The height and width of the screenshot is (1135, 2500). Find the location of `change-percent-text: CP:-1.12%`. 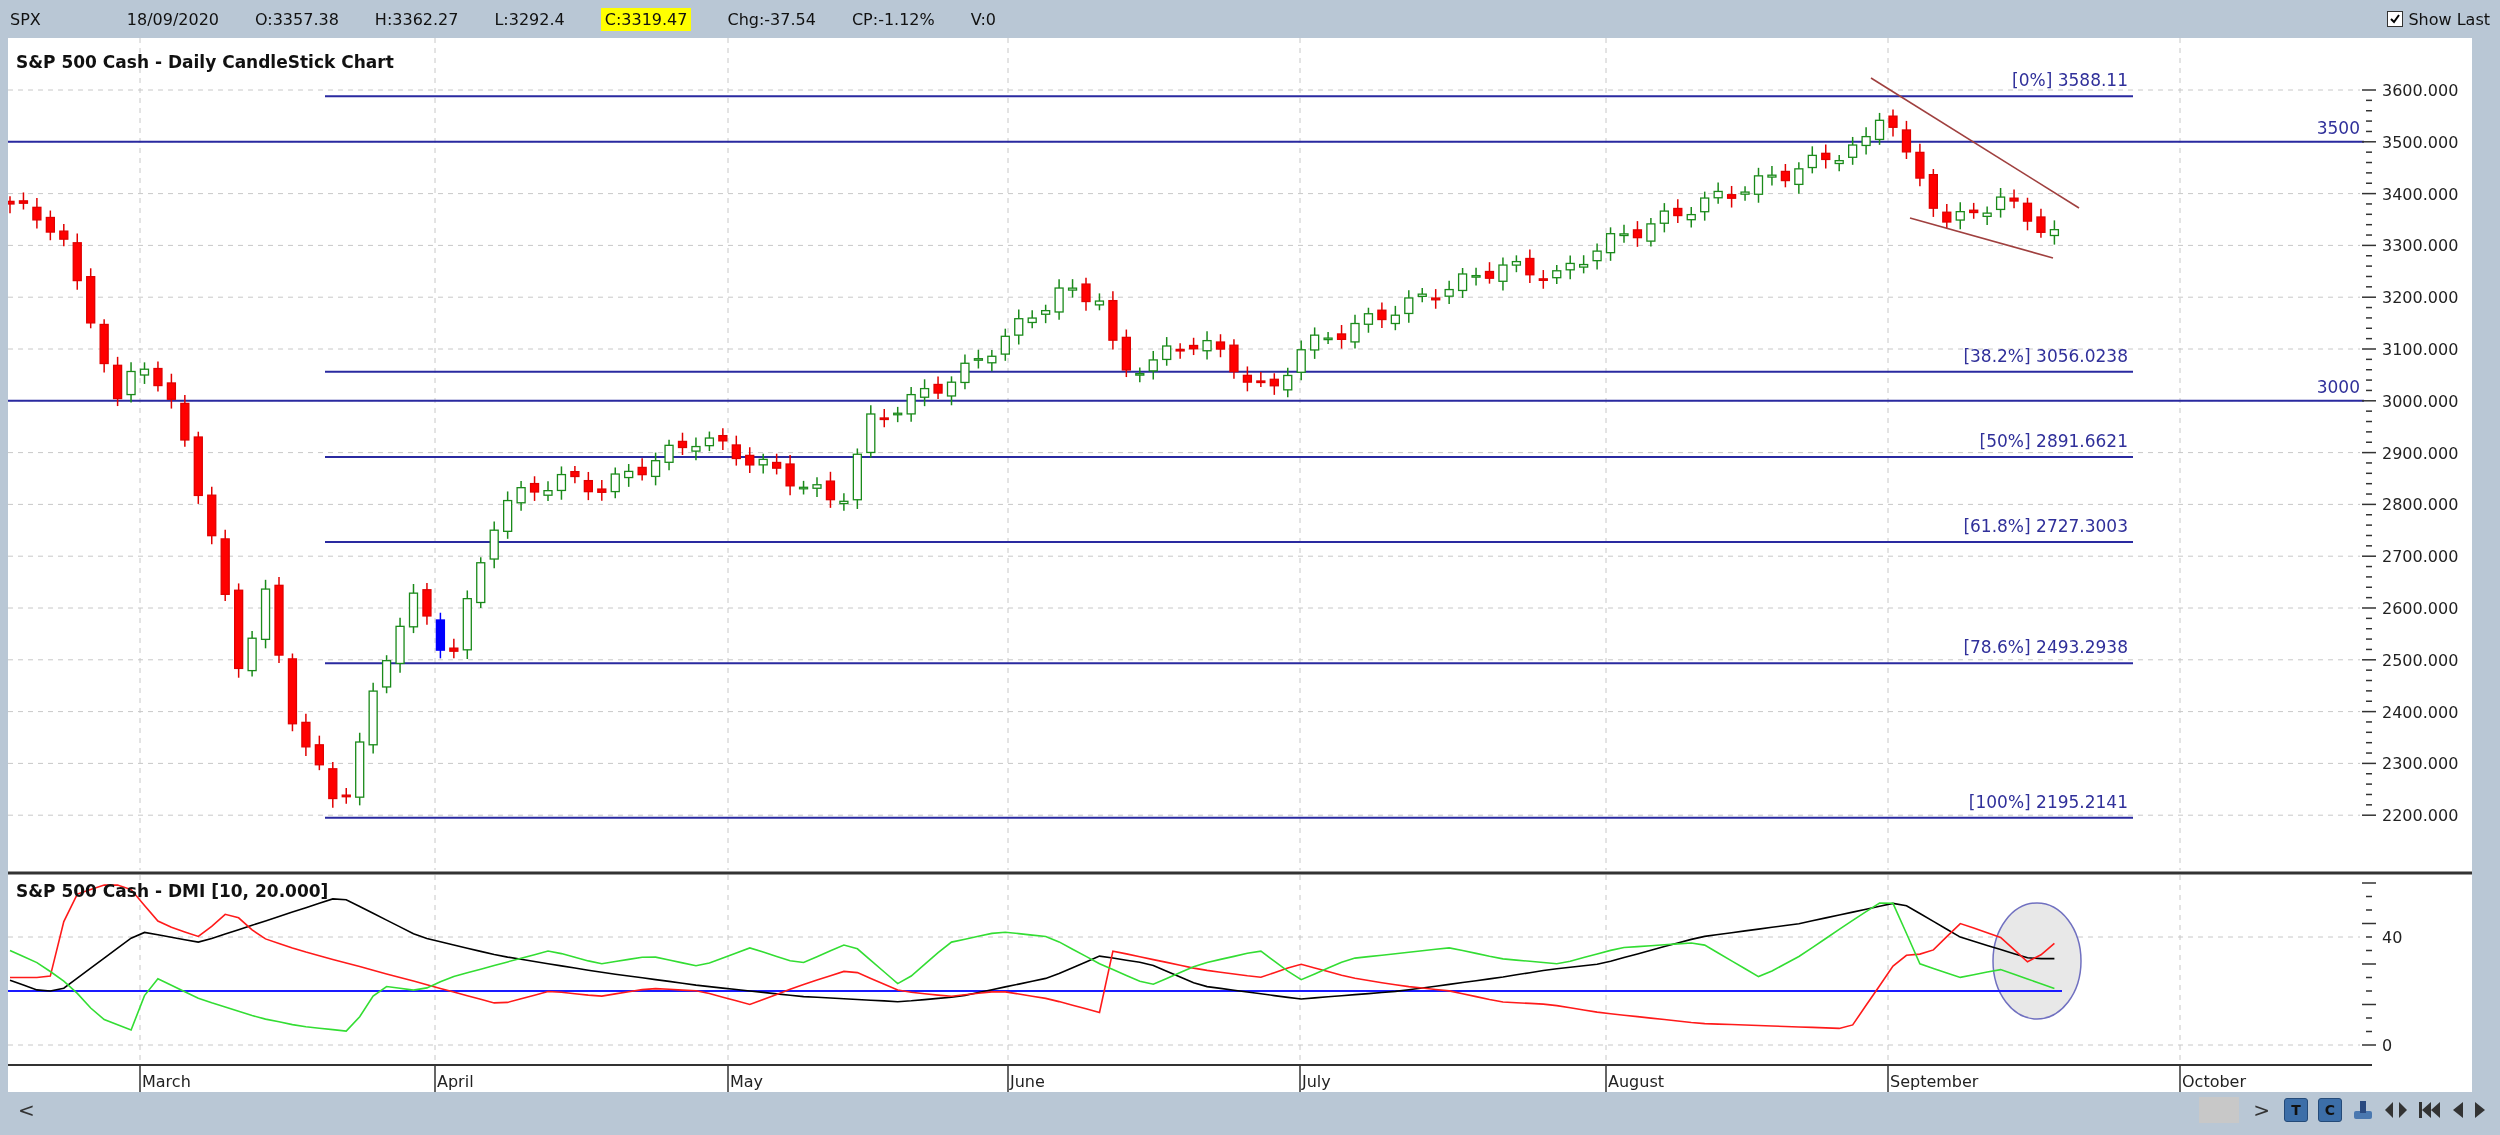

change-percent-text: CP:-1.12% is located at coordinates (893, 19).